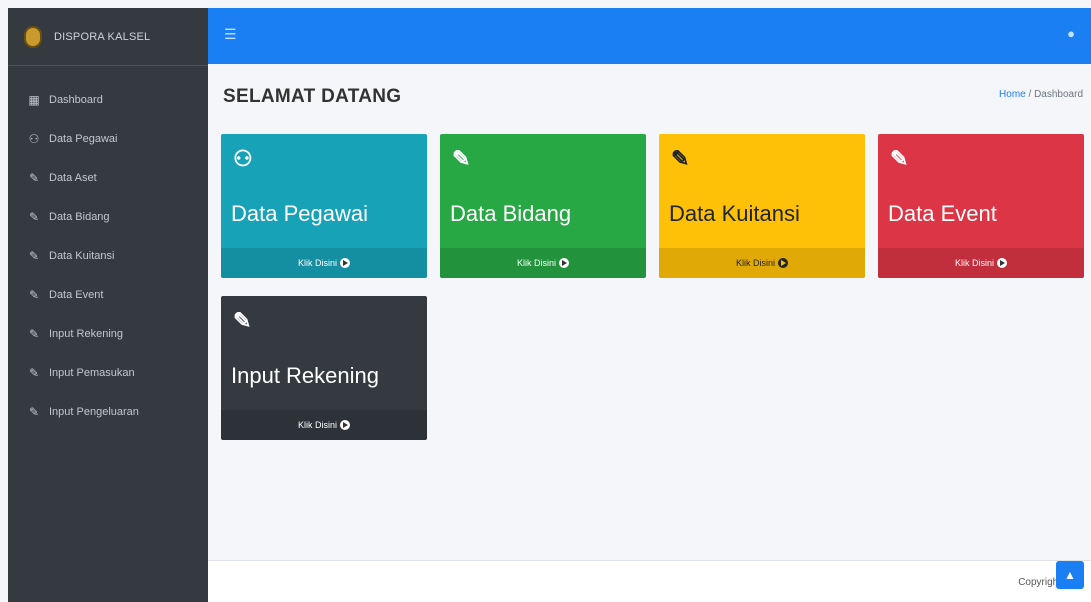 The image size is (1091, 602). I want to click on card-title: Input Rekening, so click(305, 375).